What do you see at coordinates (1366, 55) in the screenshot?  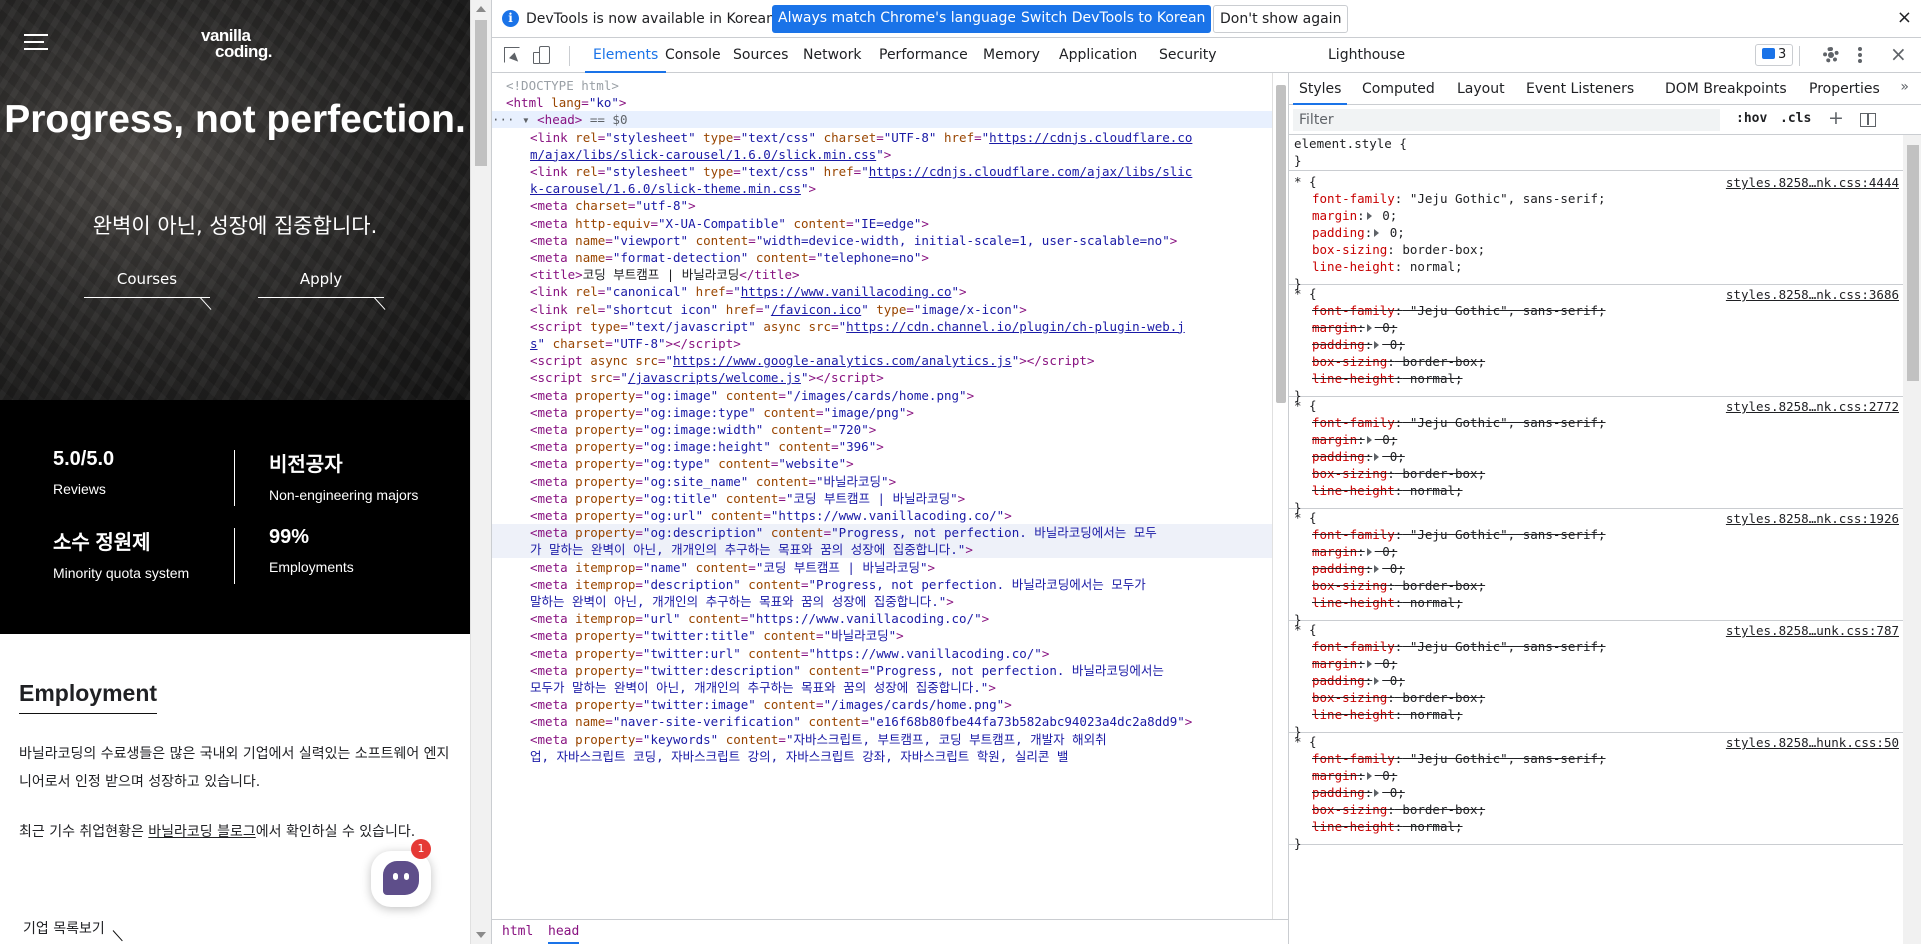 I see `tab-lighthouse: Lighthouse` at bounding box center [1366, 55].